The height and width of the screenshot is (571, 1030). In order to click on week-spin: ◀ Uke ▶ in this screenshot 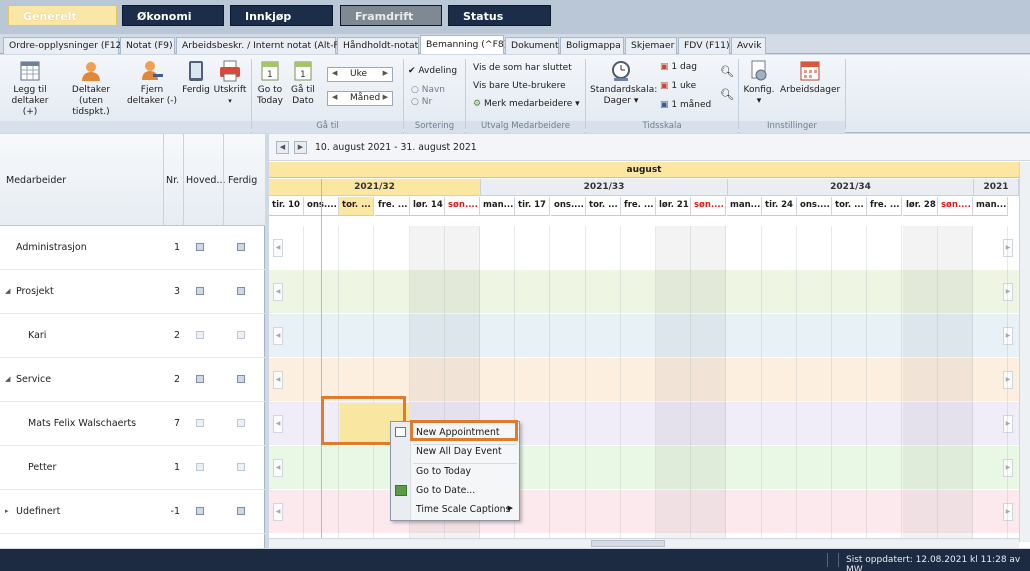, I will do `click(360, 74)`.